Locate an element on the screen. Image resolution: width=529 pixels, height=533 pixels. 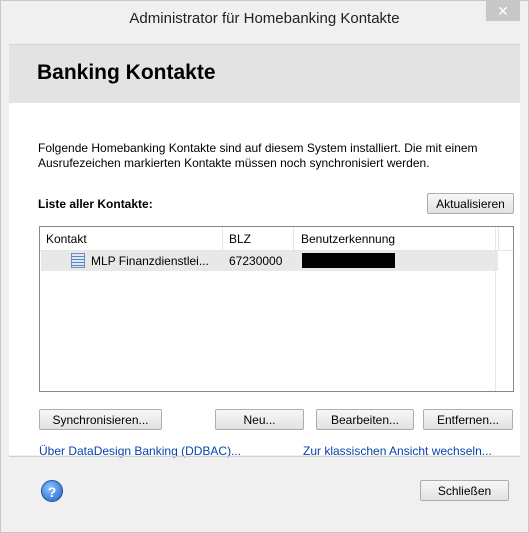
cell-blz: 67230000 is located at coordinates (256, 261).